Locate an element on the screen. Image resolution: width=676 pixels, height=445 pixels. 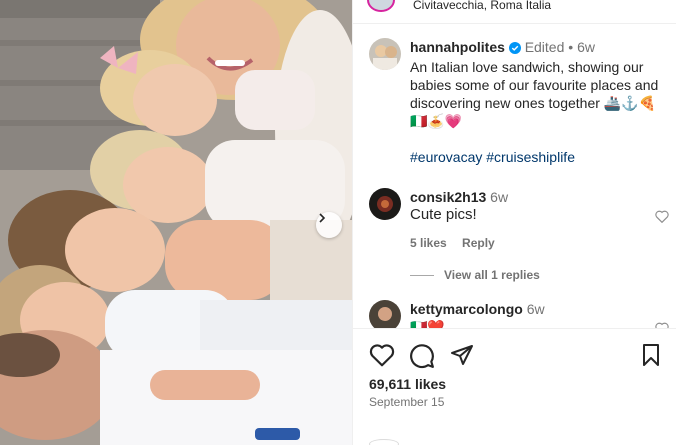
comment-username: consik2h13 is located at coordinates (448, 197).